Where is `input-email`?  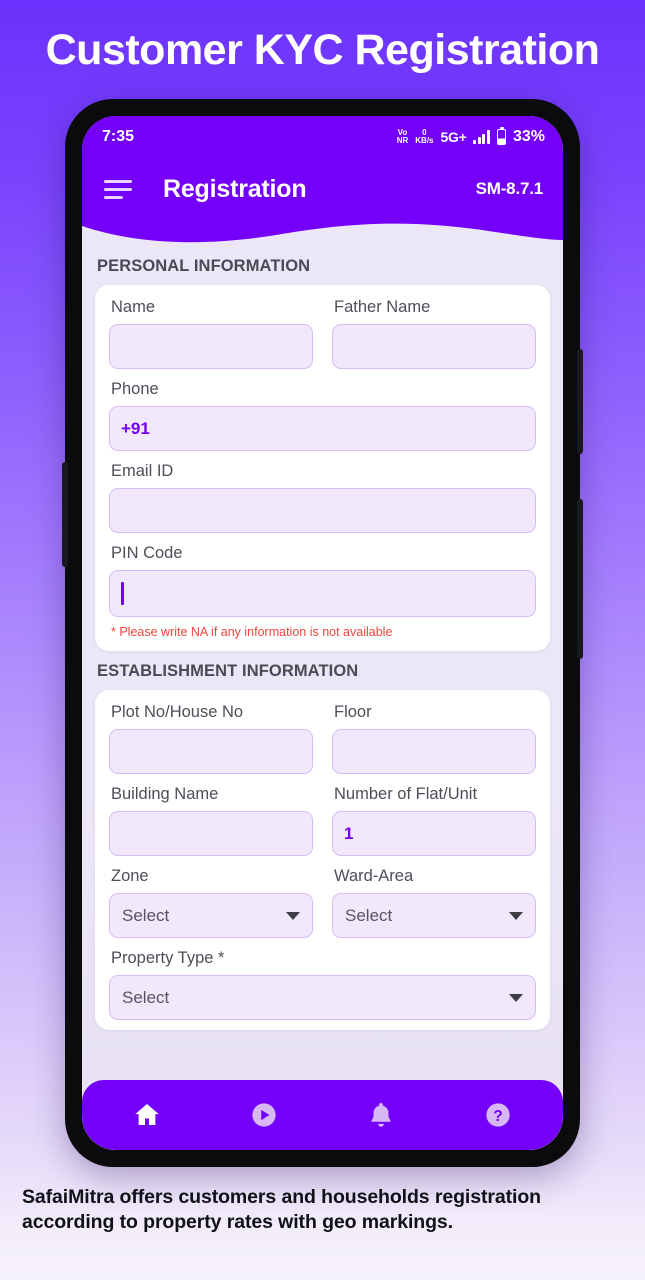
input-email is located at coordinates (322, 510).